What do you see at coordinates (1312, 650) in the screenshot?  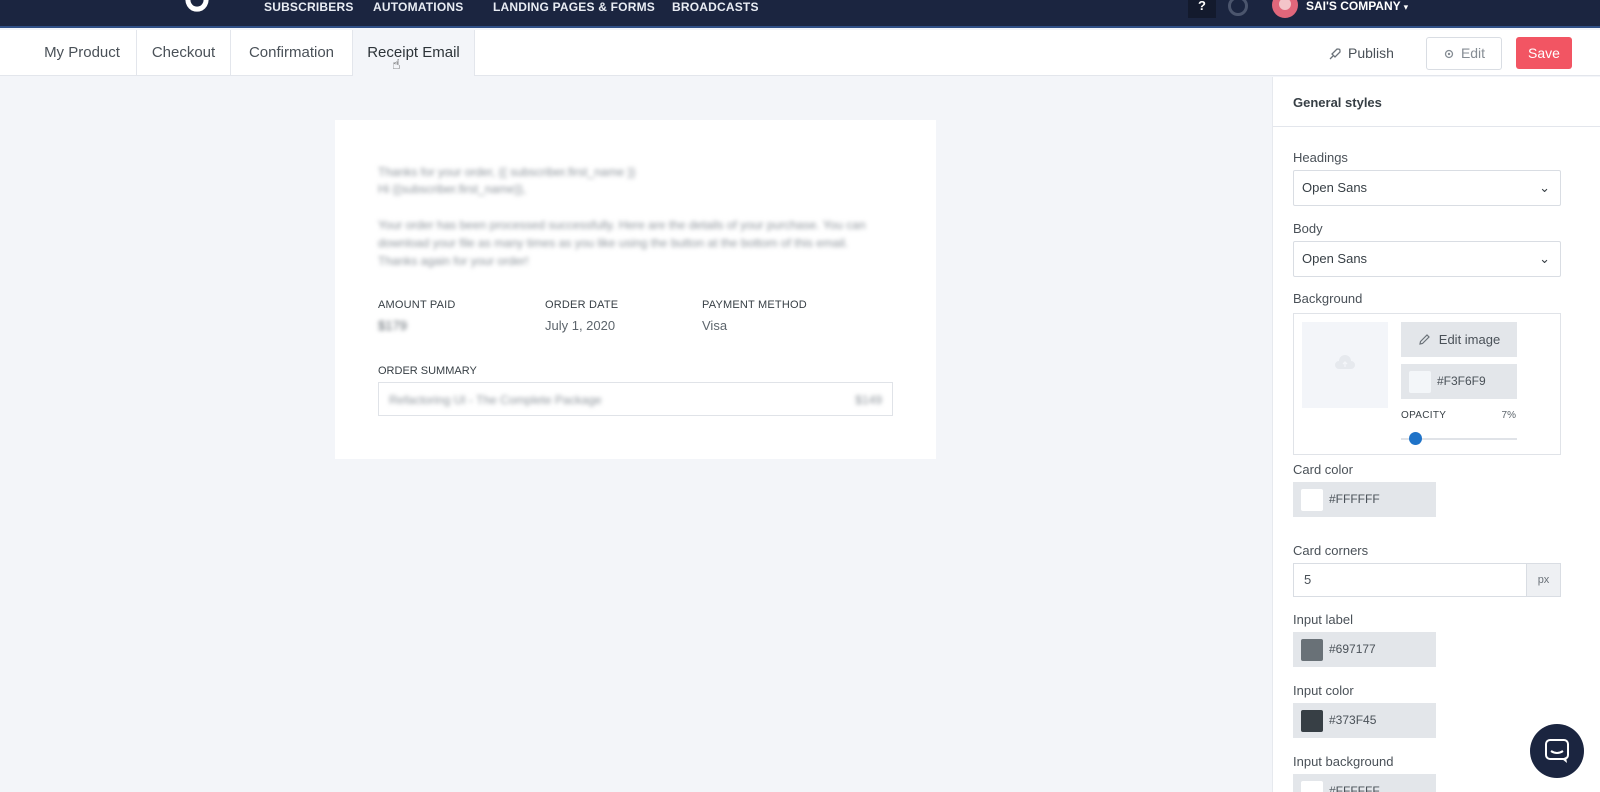 I see `input-label-color-swatch` at bounding box center [1312, 650].